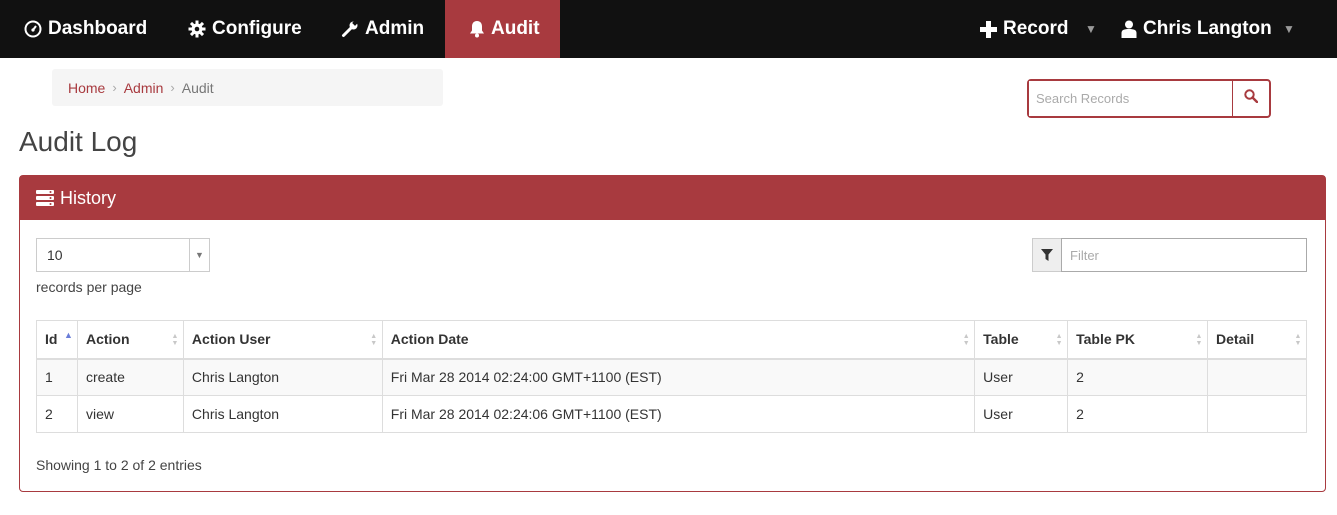 The height and width of the screenshot is (515, 1337). What do you see at coordinates (1001, 339) in the screenshot?
I see `column-header-label: Table` at bounding box center [1001, 339].